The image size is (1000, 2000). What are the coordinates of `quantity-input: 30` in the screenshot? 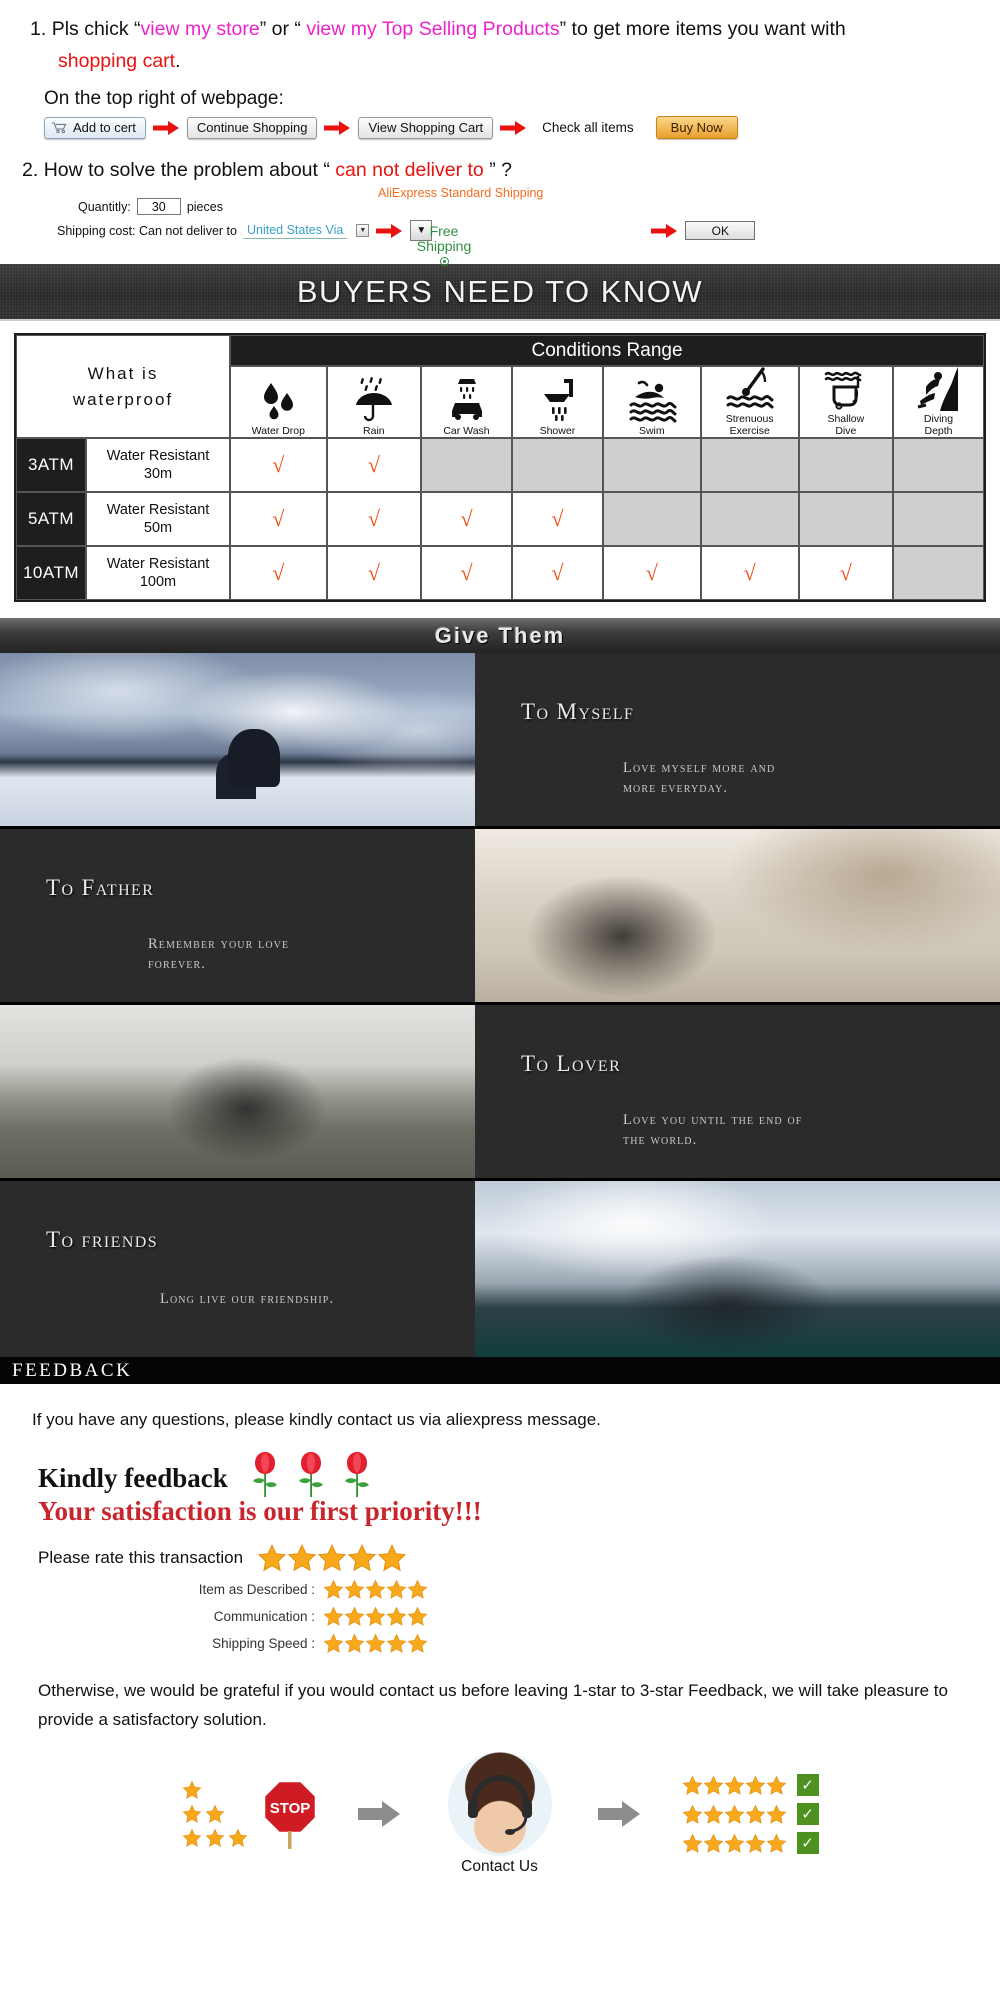 It's located at (158, 206).